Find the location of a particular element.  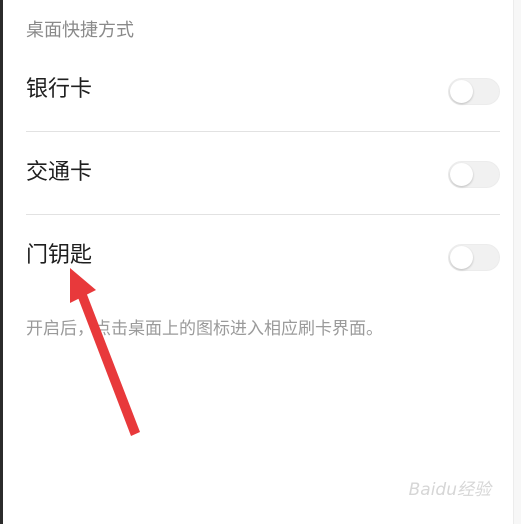

transit-card-toggle is located at coordinates (474, 174).